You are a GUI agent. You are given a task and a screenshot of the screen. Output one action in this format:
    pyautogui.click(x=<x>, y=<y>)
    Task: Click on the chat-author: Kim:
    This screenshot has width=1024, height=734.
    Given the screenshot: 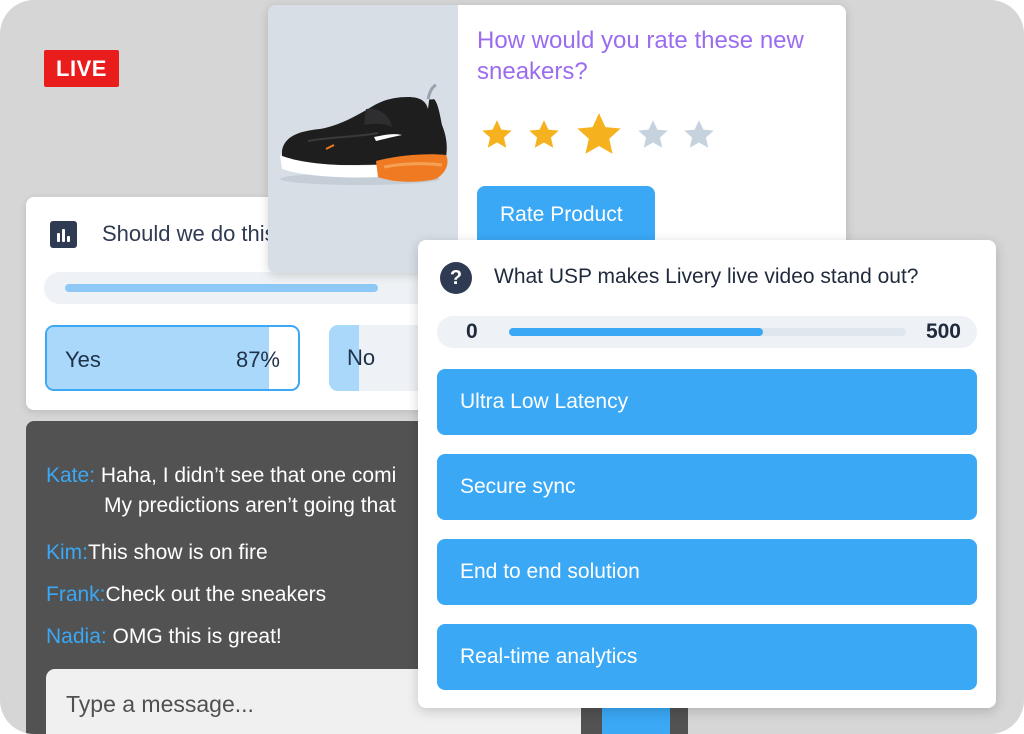 What is the action you would take?
    pyautogui.click(x=67, y=552)
    